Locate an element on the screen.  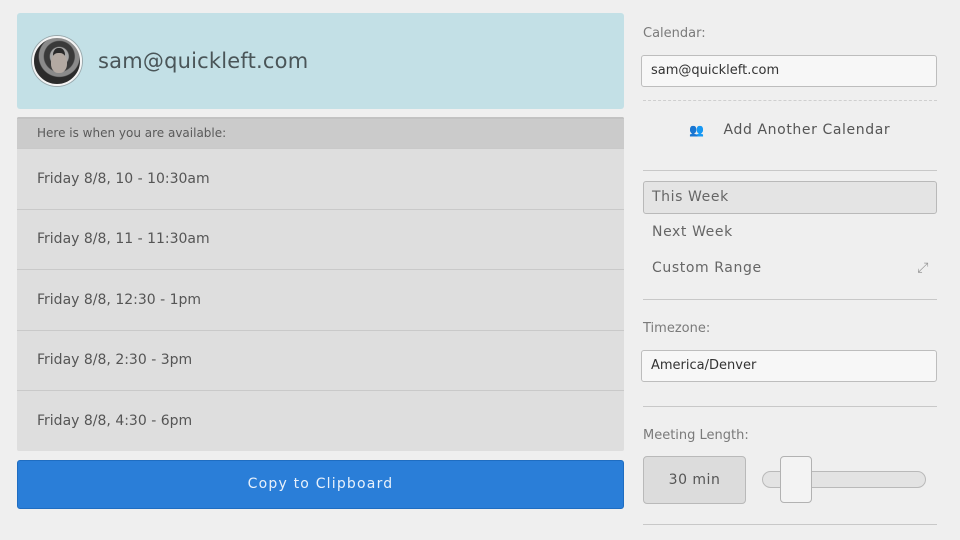
timezone-label: Timezone: is located at coordinates (677, 328).